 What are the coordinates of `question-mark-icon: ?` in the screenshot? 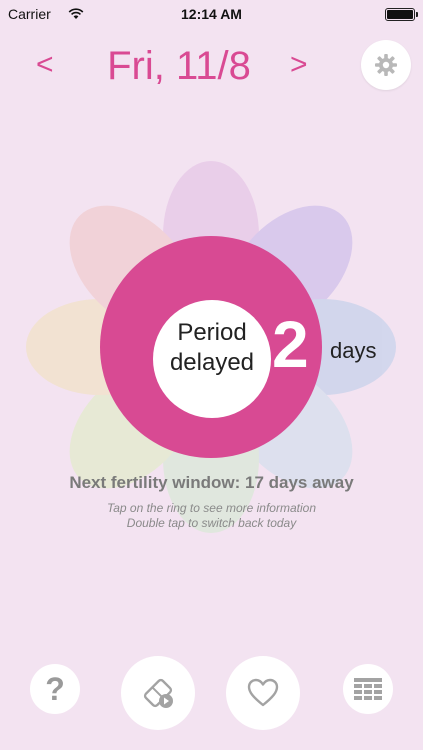 It's located at (55, 689).